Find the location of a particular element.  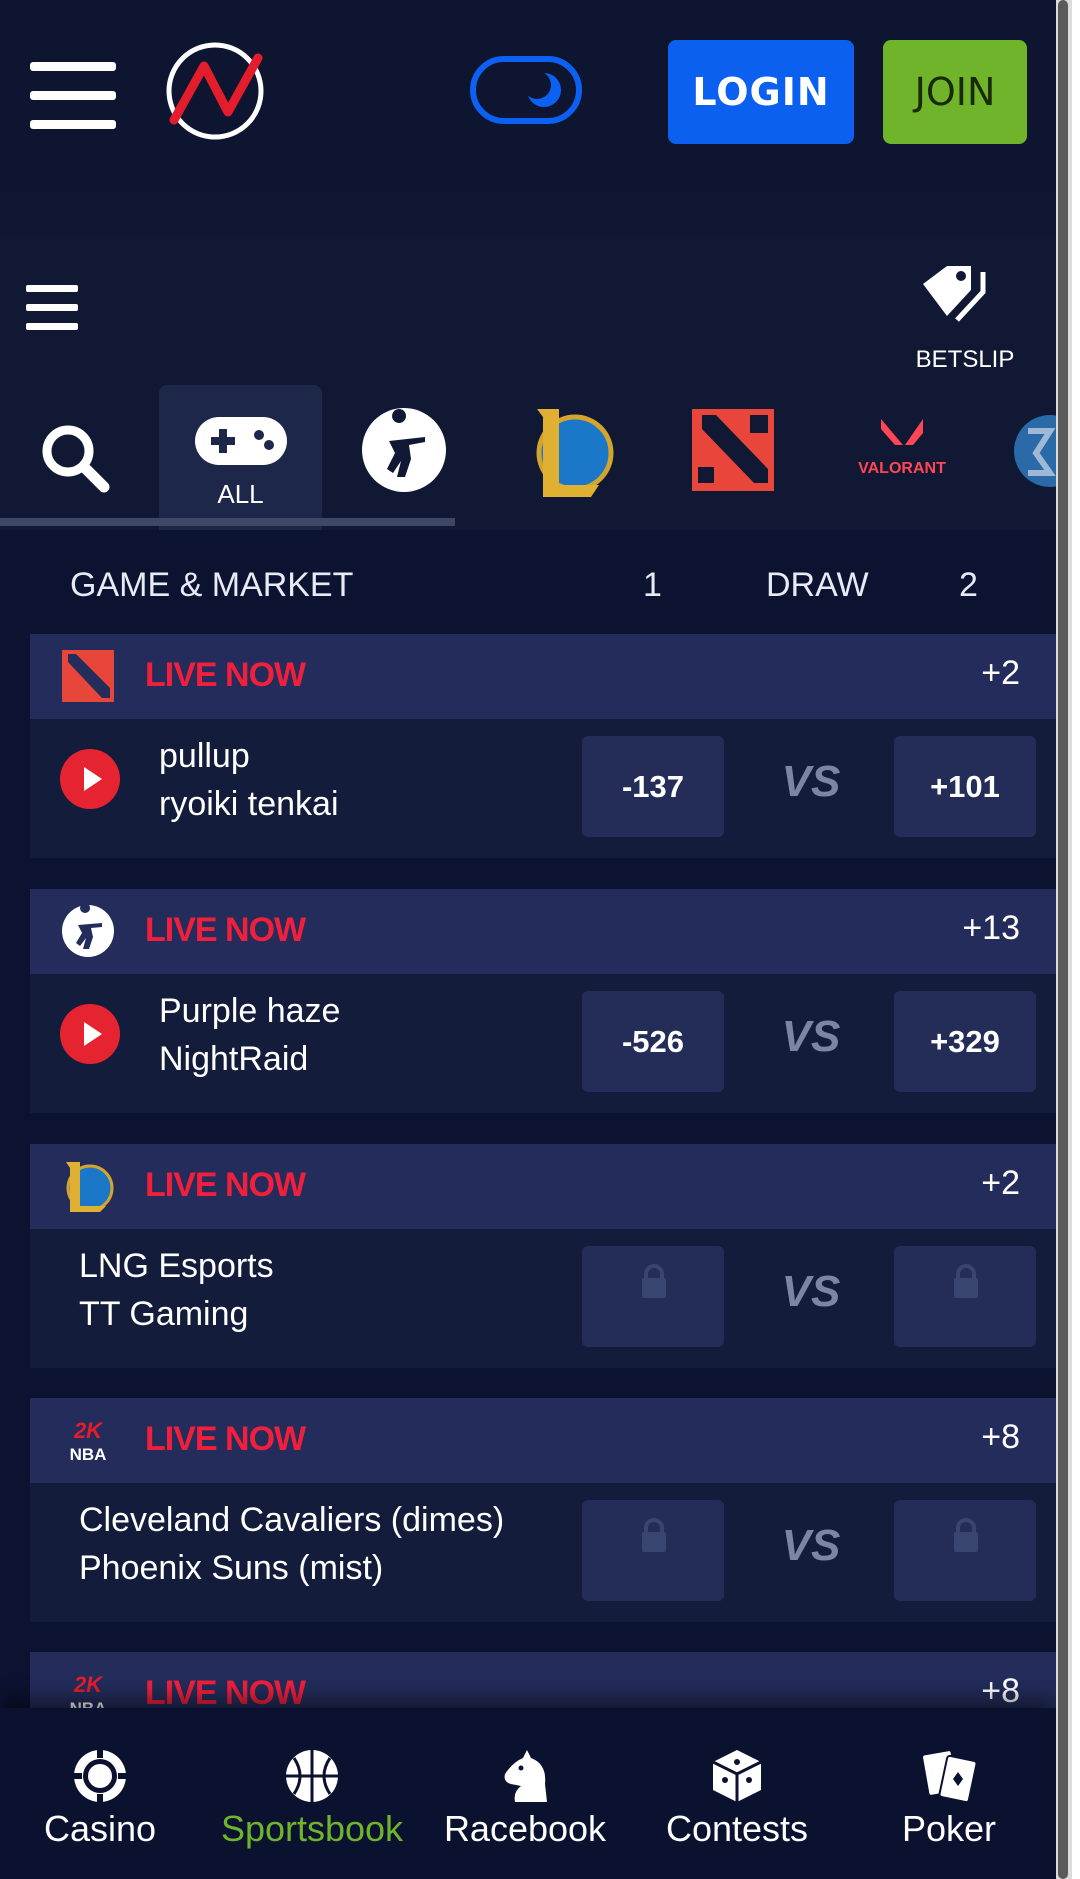

nav-sportsbook-label: Sportsbook is located at coordinates (312, 1828).